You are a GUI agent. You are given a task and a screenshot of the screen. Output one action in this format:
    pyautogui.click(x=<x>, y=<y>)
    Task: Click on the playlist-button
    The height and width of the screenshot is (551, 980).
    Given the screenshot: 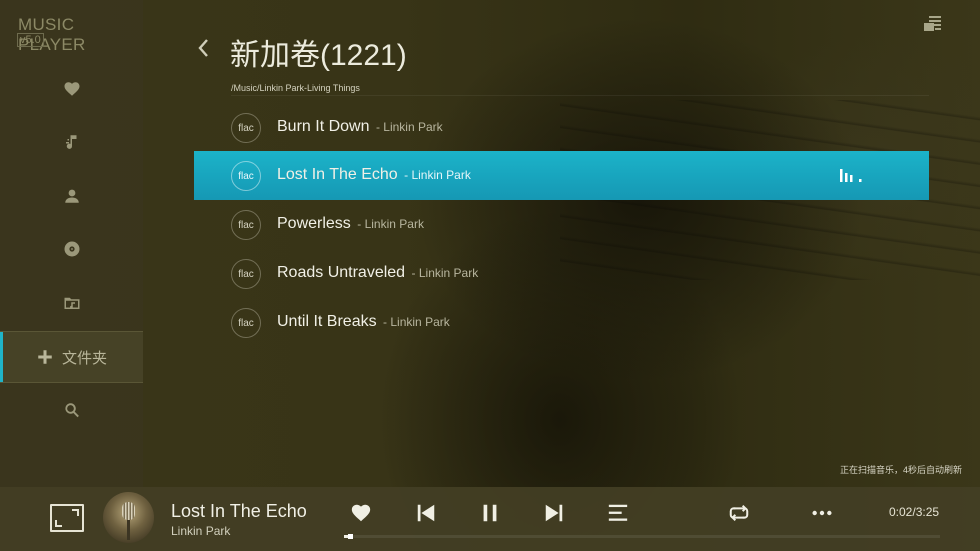 What is the action you would take?
    pyautogui.click(x=618, y=513)
    